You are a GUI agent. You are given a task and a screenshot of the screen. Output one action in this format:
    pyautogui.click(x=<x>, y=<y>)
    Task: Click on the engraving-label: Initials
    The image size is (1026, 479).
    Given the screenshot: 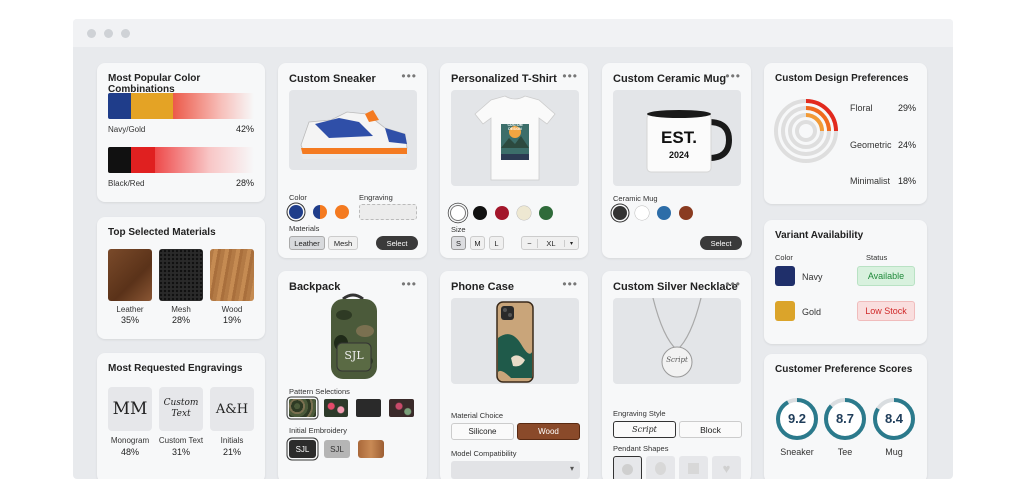 What is the action you would take?
    pyautogui.click(x=232, y=440)
    